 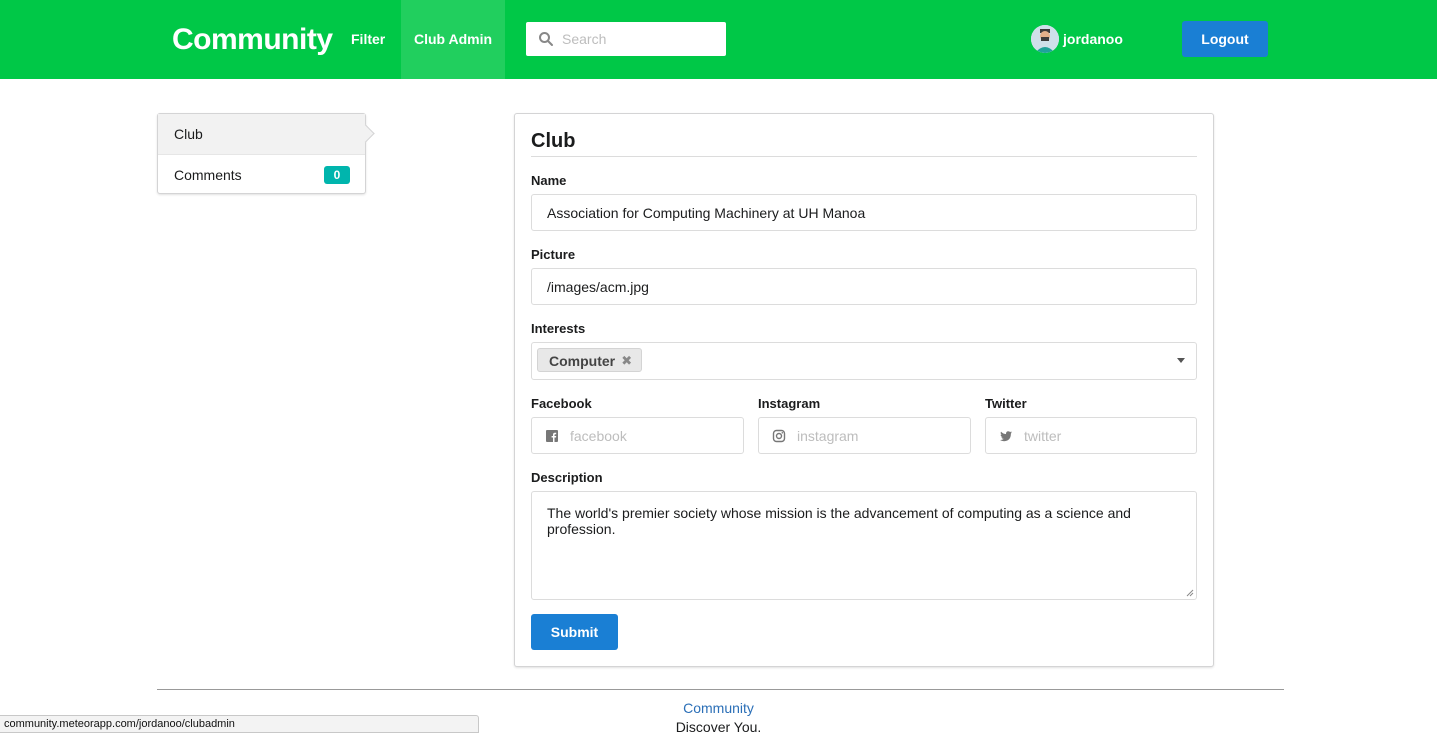 What do you see at coordinates (261, 174) in the screenshot?
I see `sidebar-item-comments: Comments 0` at bounding box center [261, 174].